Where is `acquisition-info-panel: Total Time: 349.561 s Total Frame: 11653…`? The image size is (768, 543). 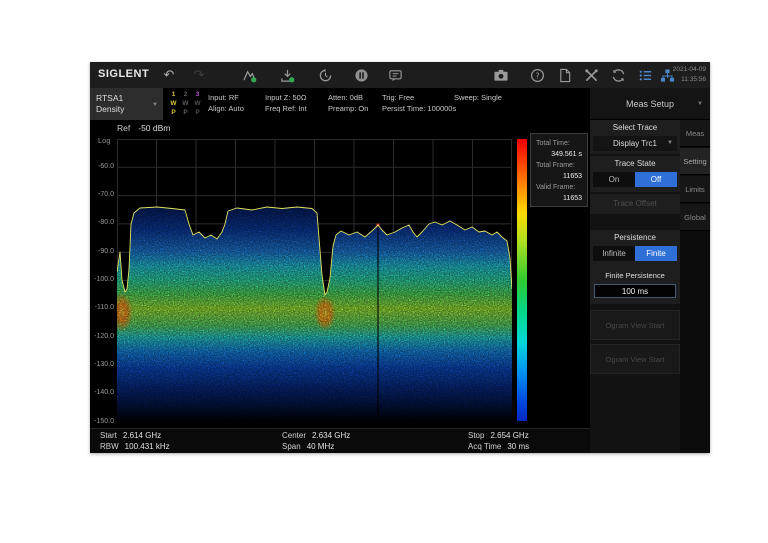
acquisition-info-panel: Total Time: 349.561 s Total Frame: 11653… is located at coordinates (559, 170).